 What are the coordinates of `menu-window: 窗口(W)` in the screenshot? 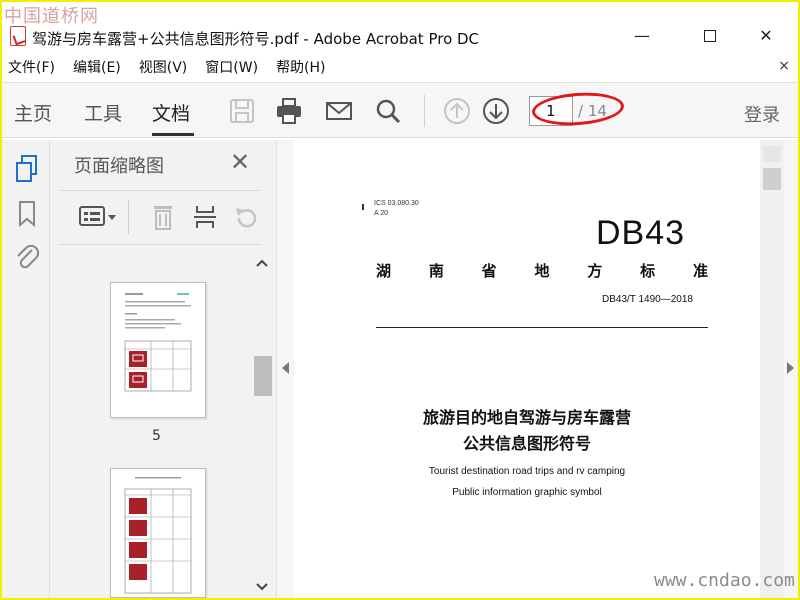 It's located at (231, 67).